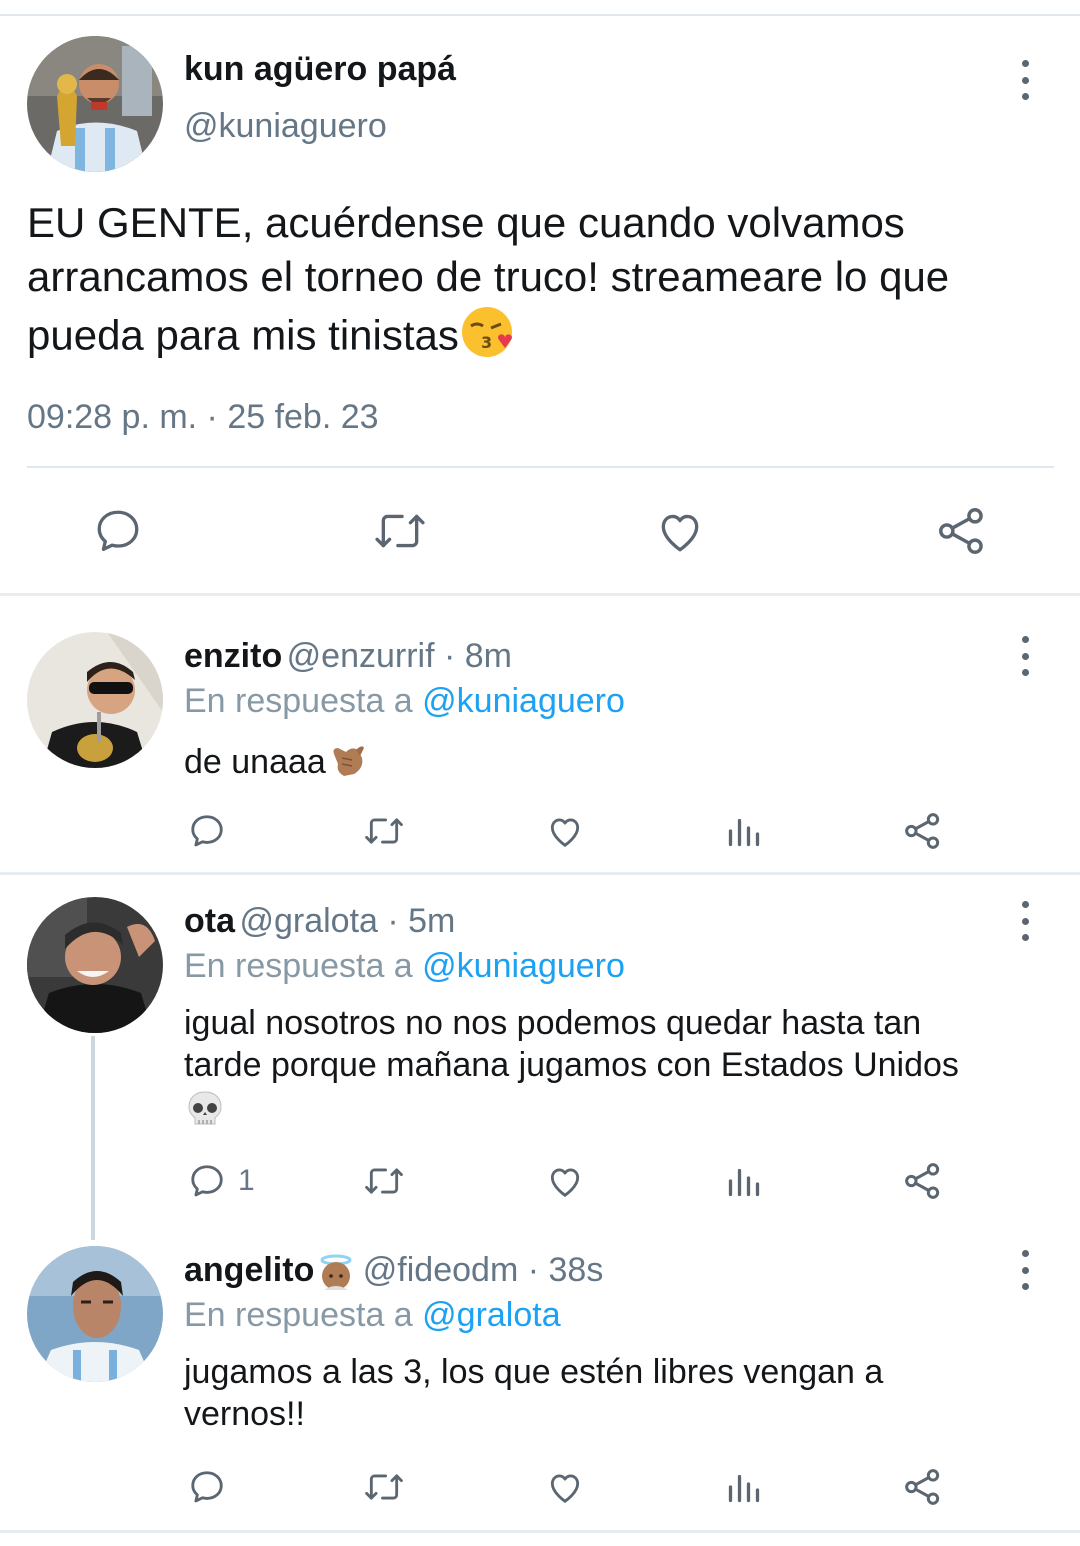 The width and height of the screenshot is (1080, 1546). I want to click on reply-to-link: @gralota, so click(491, 1315).